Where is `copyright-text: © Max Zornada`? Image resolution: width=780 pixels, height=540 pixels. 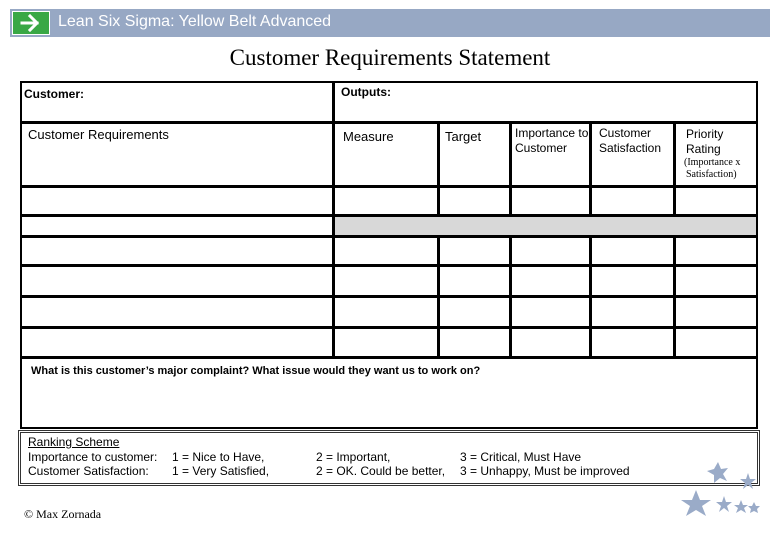 copyright-text: © Max Zornada is located at coordinates (63, 514).